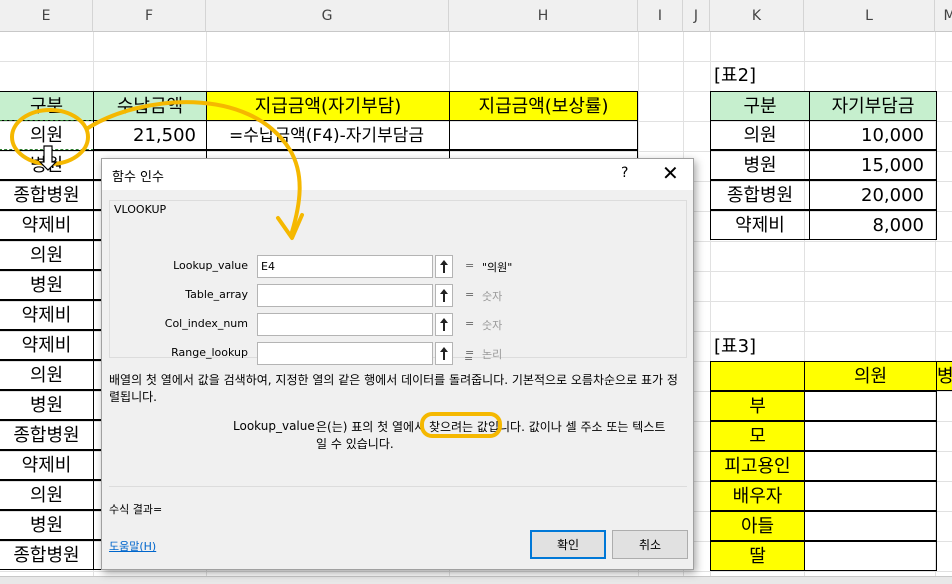 This screenshot has height=584, width=952. Describe the element at coordinates (944, 376) in the screenshot. I see `table3-header-hospital: 병원` at that location.